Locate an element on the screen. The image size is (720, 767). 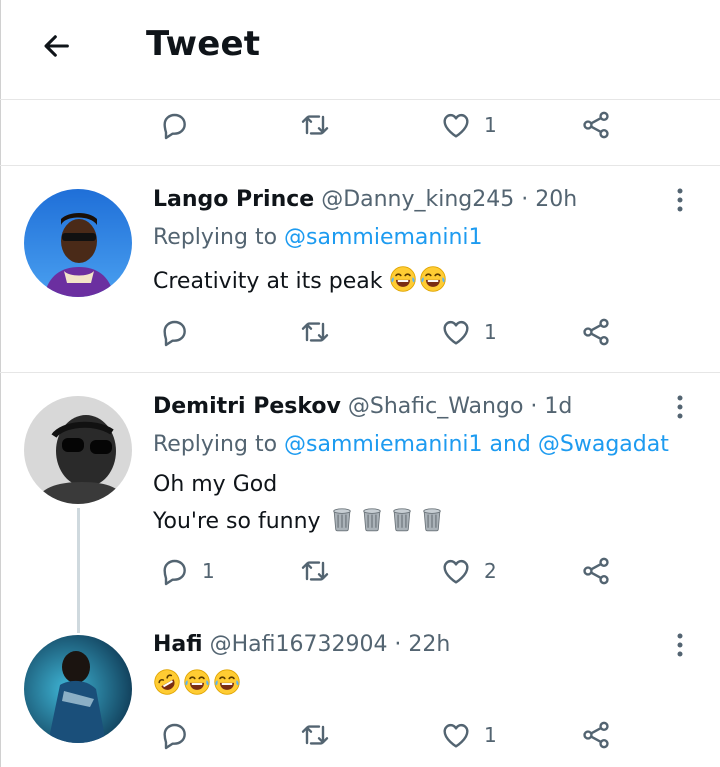
replying-to: Replying to @sammiemanini1 is located at coordinates (318, 237).